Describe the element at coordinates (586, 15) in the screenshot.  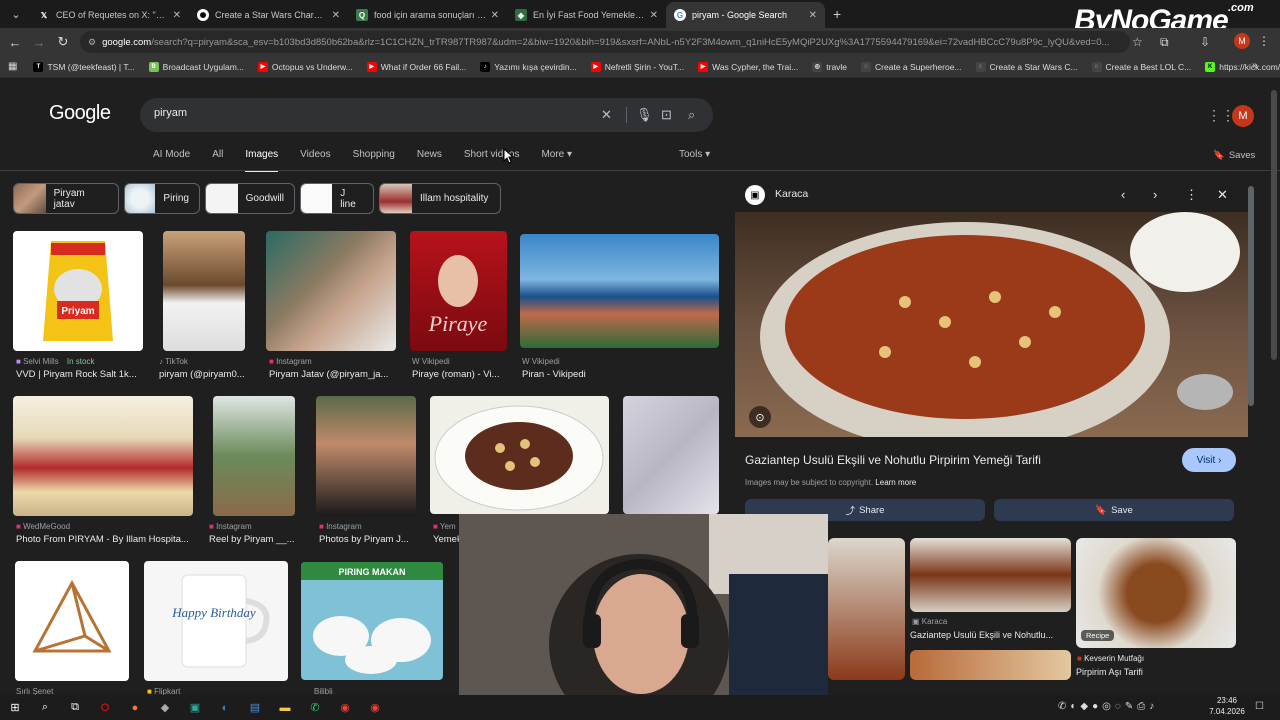
I see `browser-tab: ◆ En İyi Fast Food Yemekleri - Tie ✕` at that location.